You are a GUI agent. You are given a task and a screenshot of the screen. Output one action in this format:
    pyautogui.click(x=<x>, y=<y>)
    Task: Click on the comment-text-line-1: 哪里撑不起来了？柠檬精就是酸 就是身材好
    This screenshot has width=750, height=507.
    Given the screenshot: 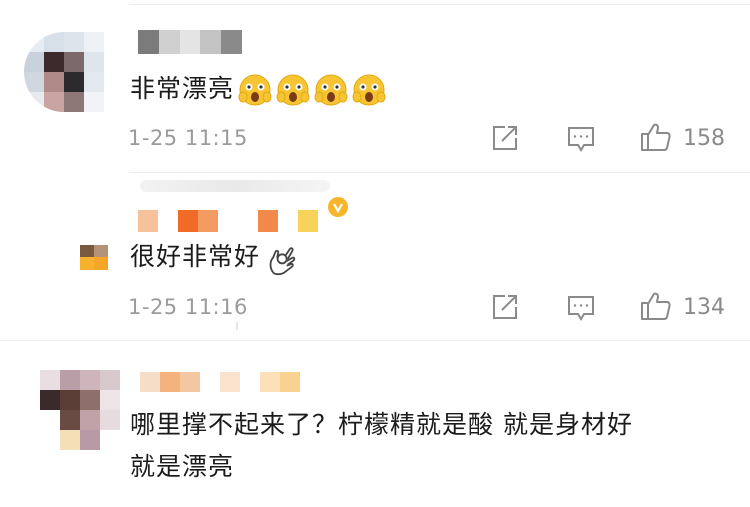 What is the action you would take?
    pyautogui.click(x=381, y=424)
    